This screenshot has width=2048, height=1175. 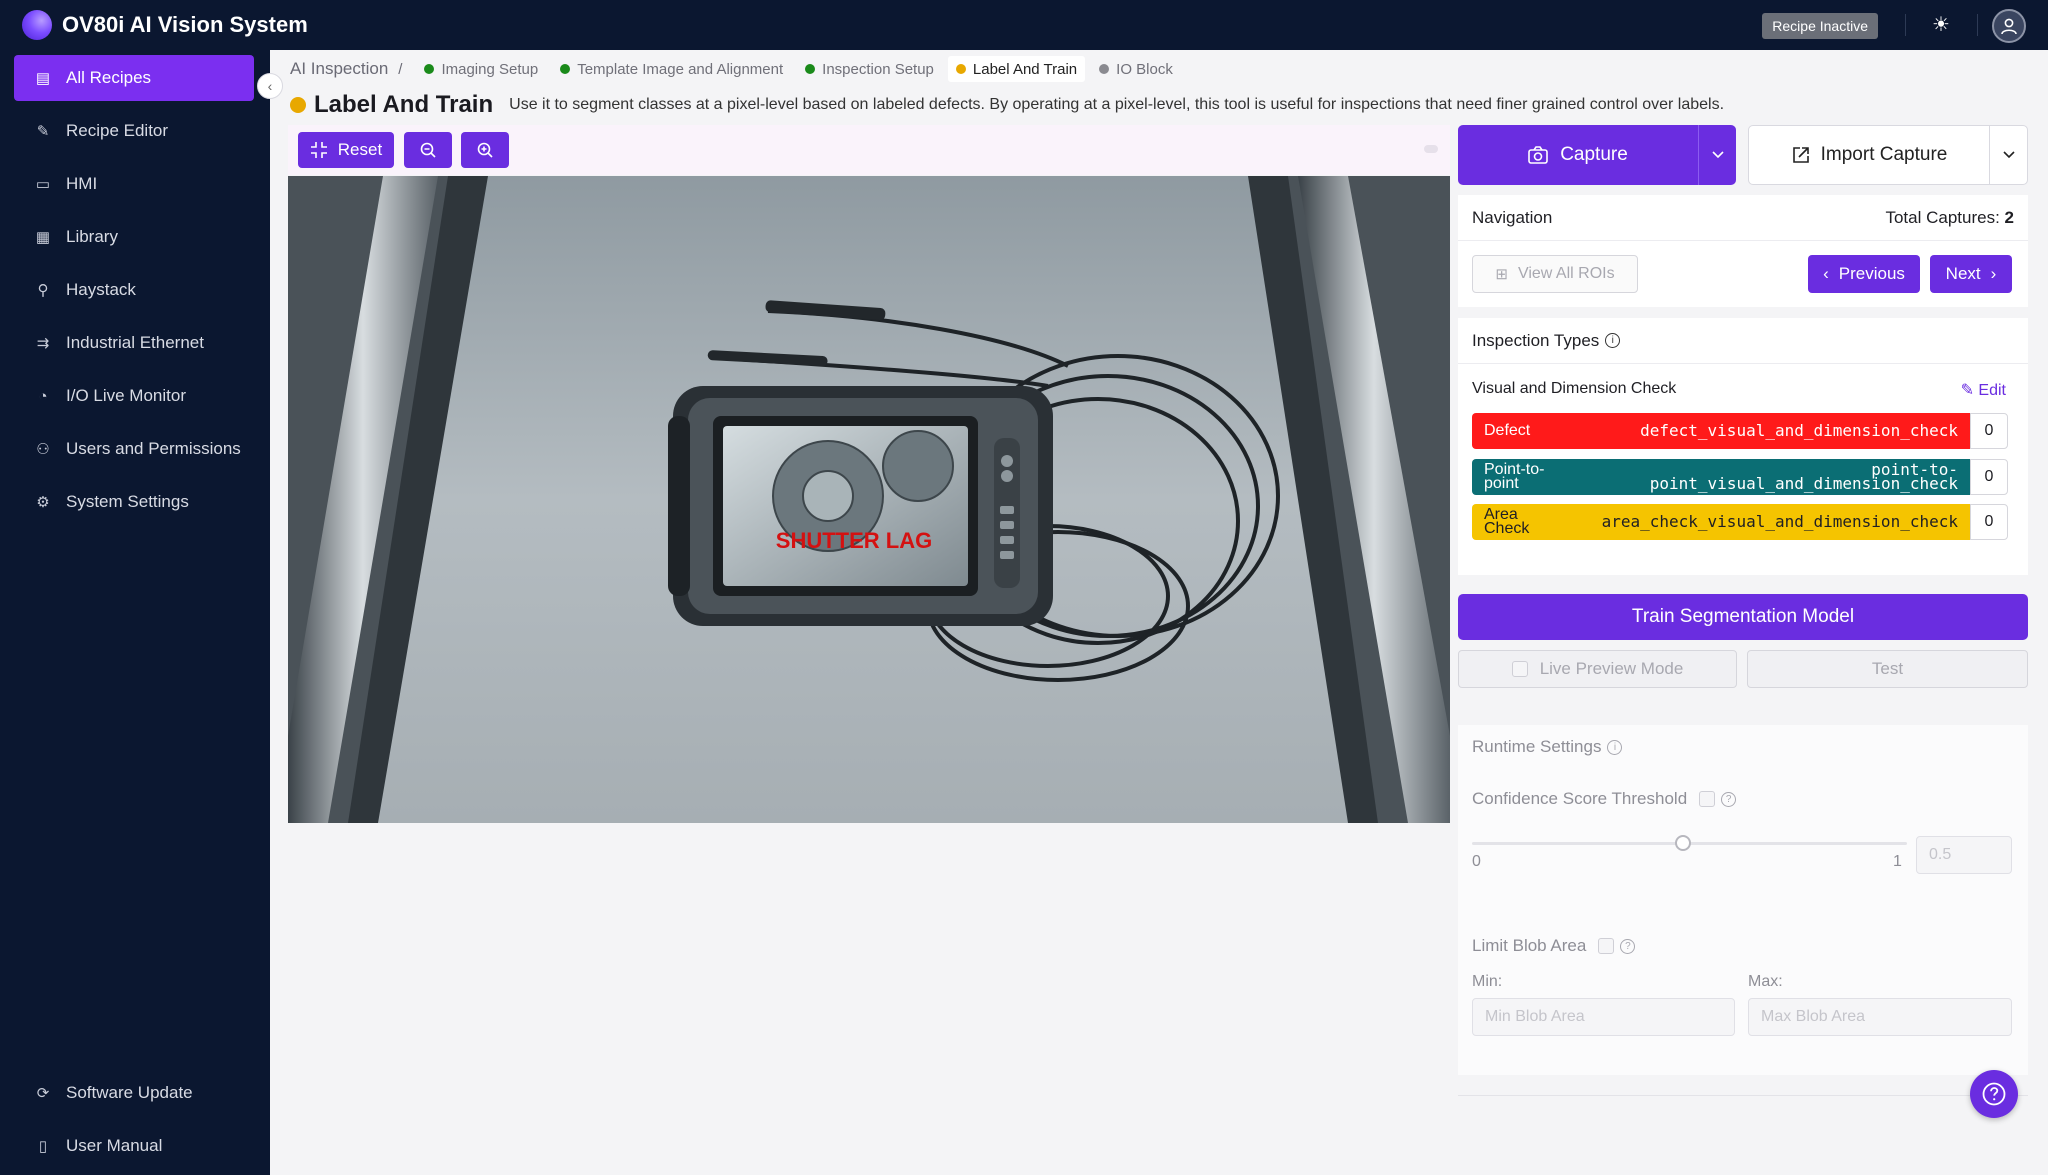 What do you see at coordinates (1887, 669) in the screenshot?
I see `test-button: Test` at bounding box center [1887, 669].